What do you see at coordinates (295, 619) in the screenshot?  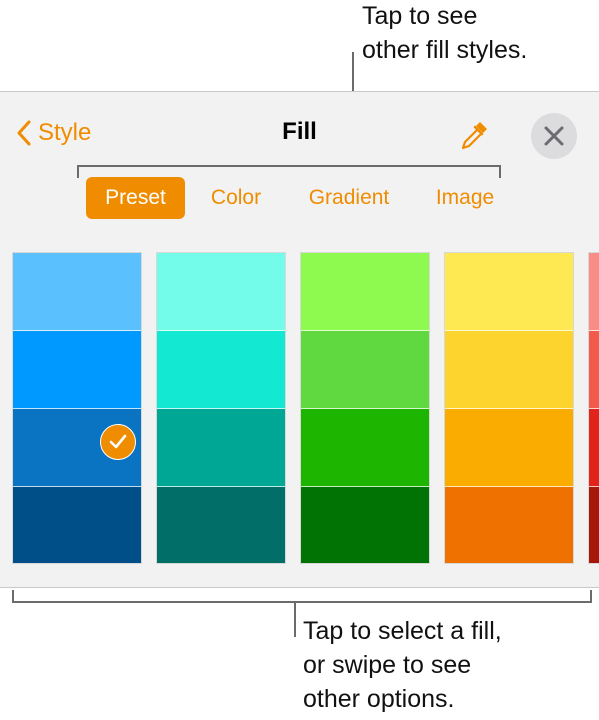 I see `callout-leader` at bounding box center [295, 619].